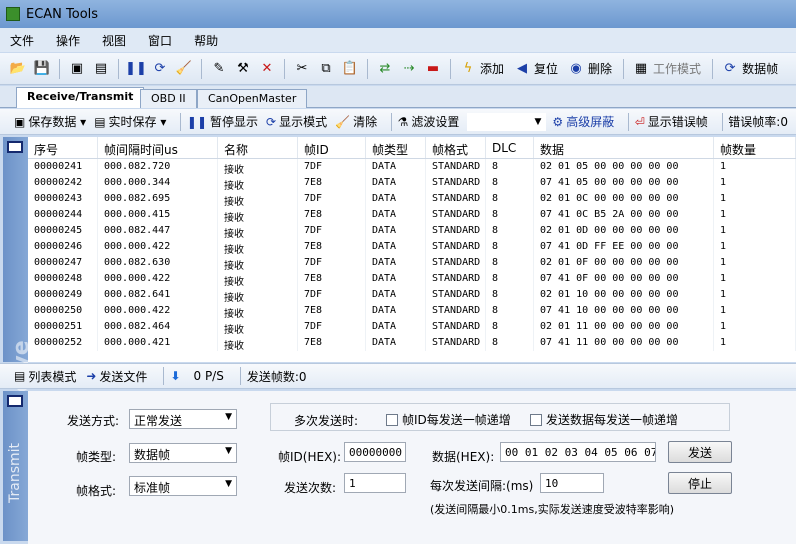  What do you see at coordinates (492, 68) in the screenshot?
I see `add-button: 添加` at bounding box center [492, 68].